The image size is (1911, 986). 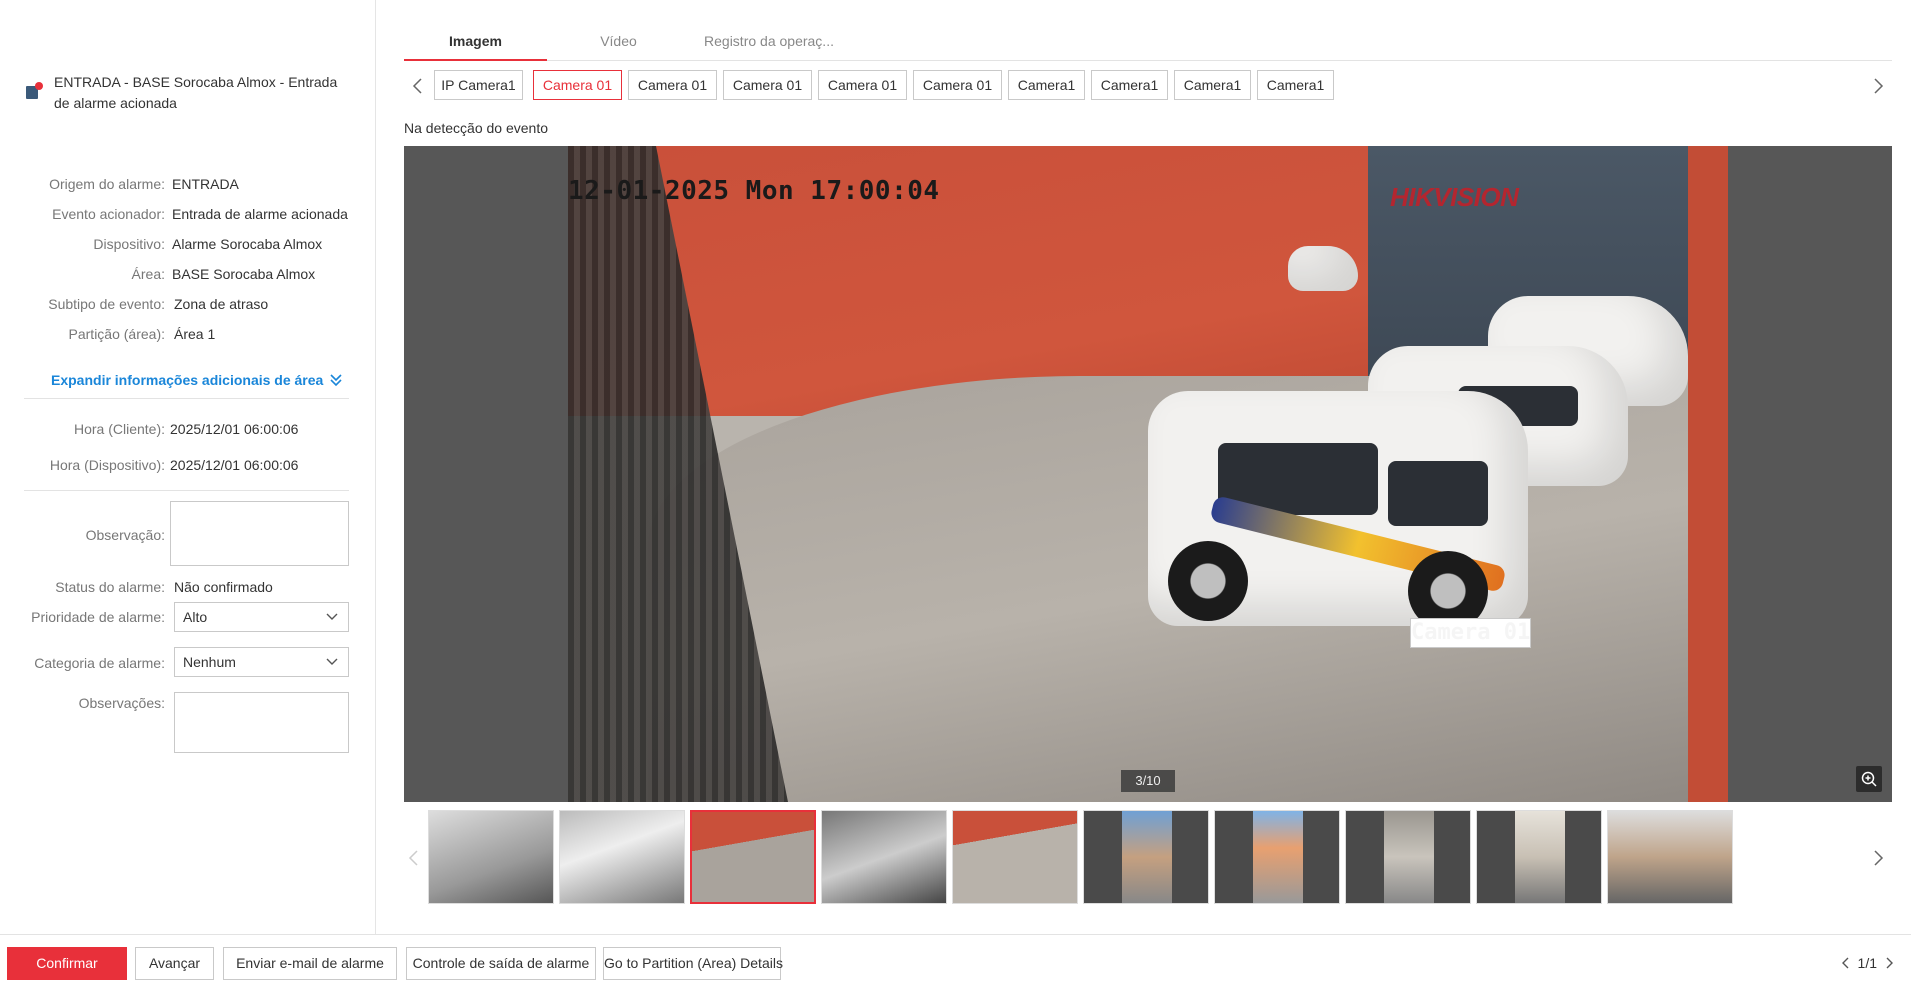 I want to click on confirm-button: Confirmar, so click(x=67, y=963).